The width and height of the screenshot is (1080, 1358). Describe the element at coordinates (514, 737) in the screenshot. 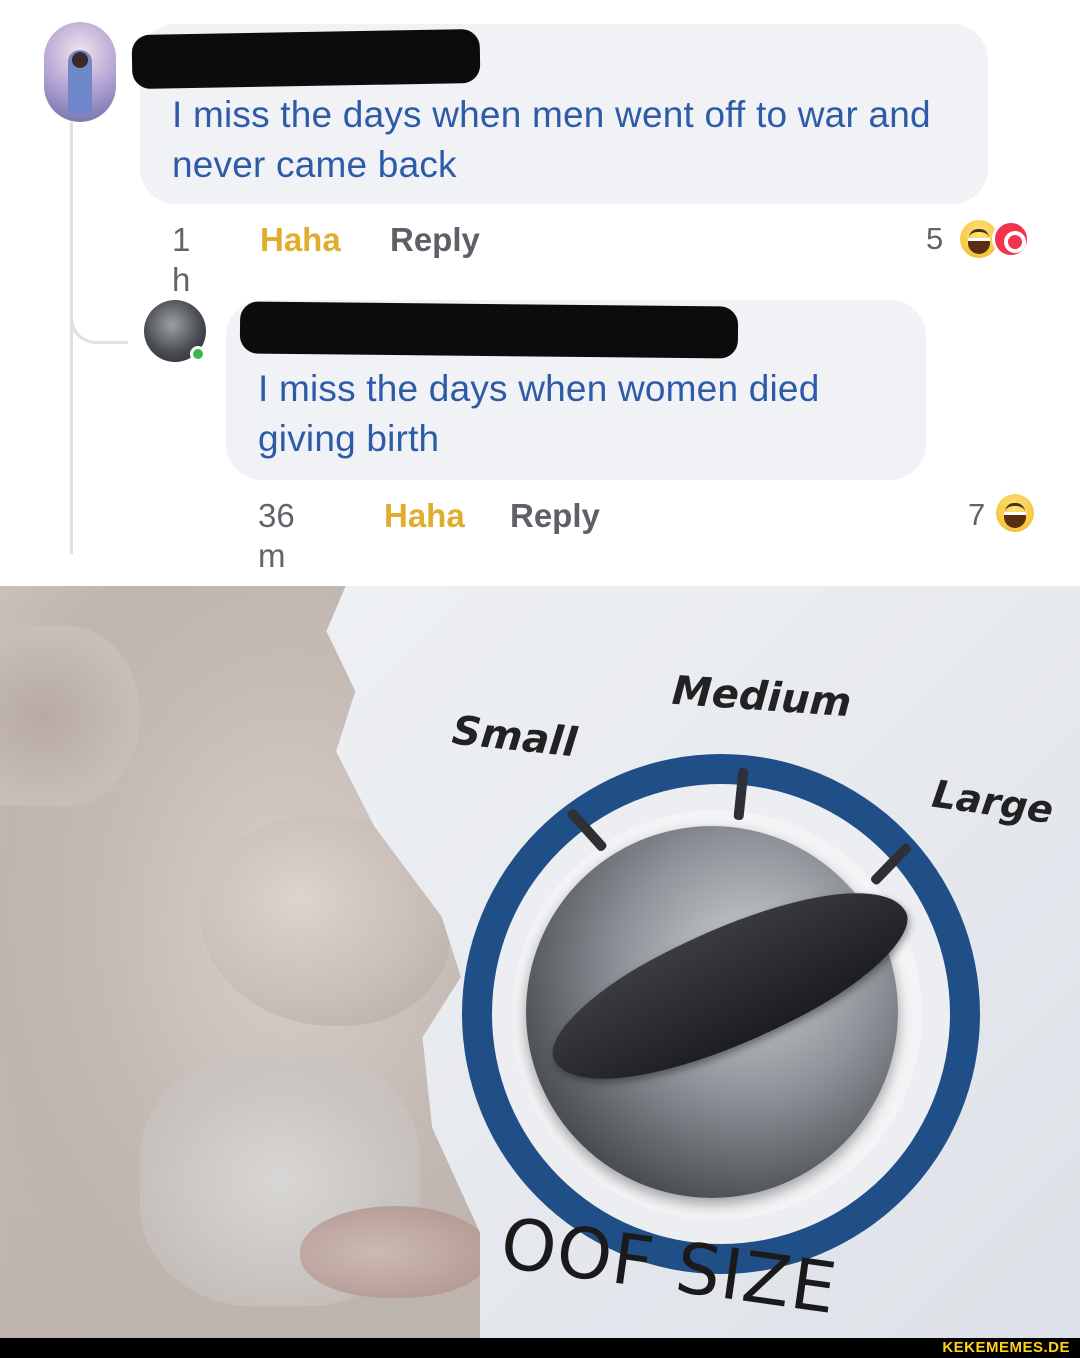

I see `dial-label-small: Small` at that location.